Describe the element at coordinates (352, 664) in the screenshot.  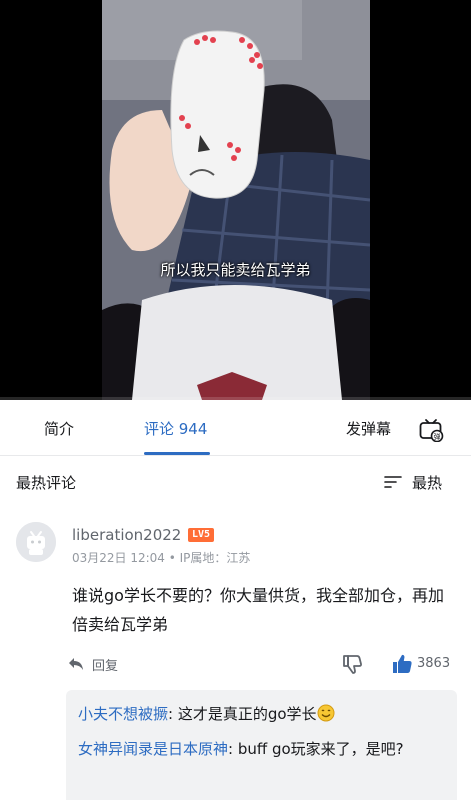
I see `dislike-icon` at that location.